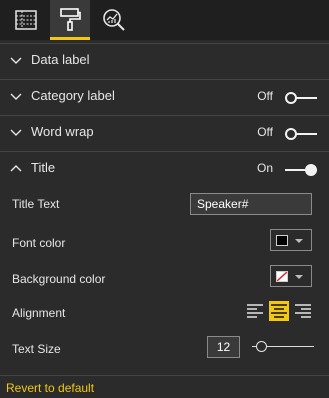 The width and height of the screenshot is (329, 398). I want to click on background-color-label: Background color, so click(59, 279).